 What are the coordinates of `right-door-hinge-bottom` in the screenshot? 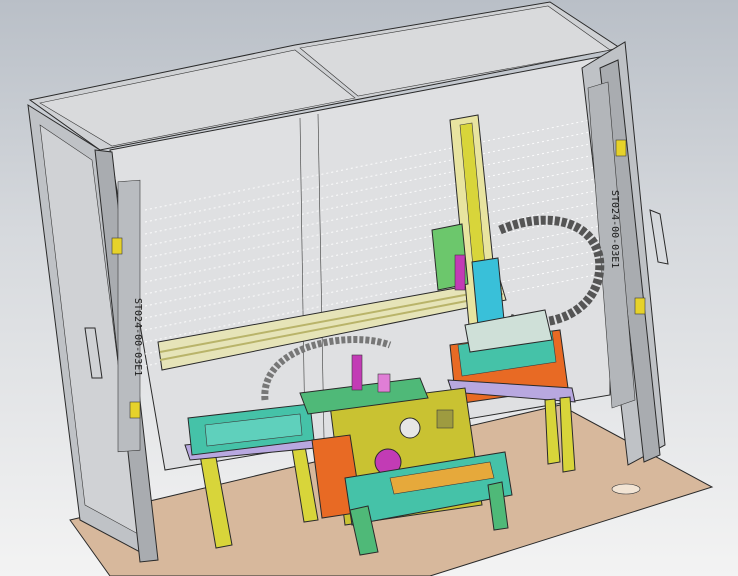 It's located at (640, 306).